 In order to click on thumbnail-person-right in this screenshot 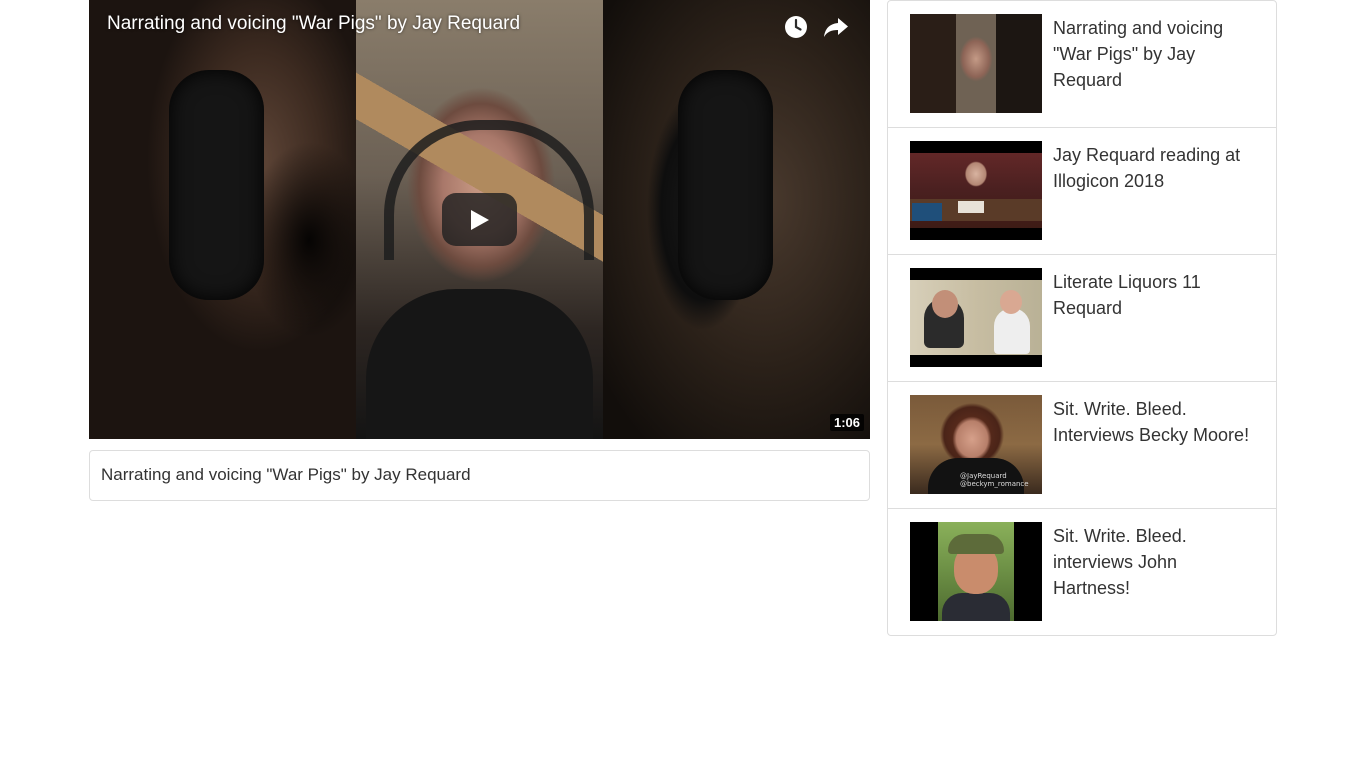, I will do `click(1012, 331)`.